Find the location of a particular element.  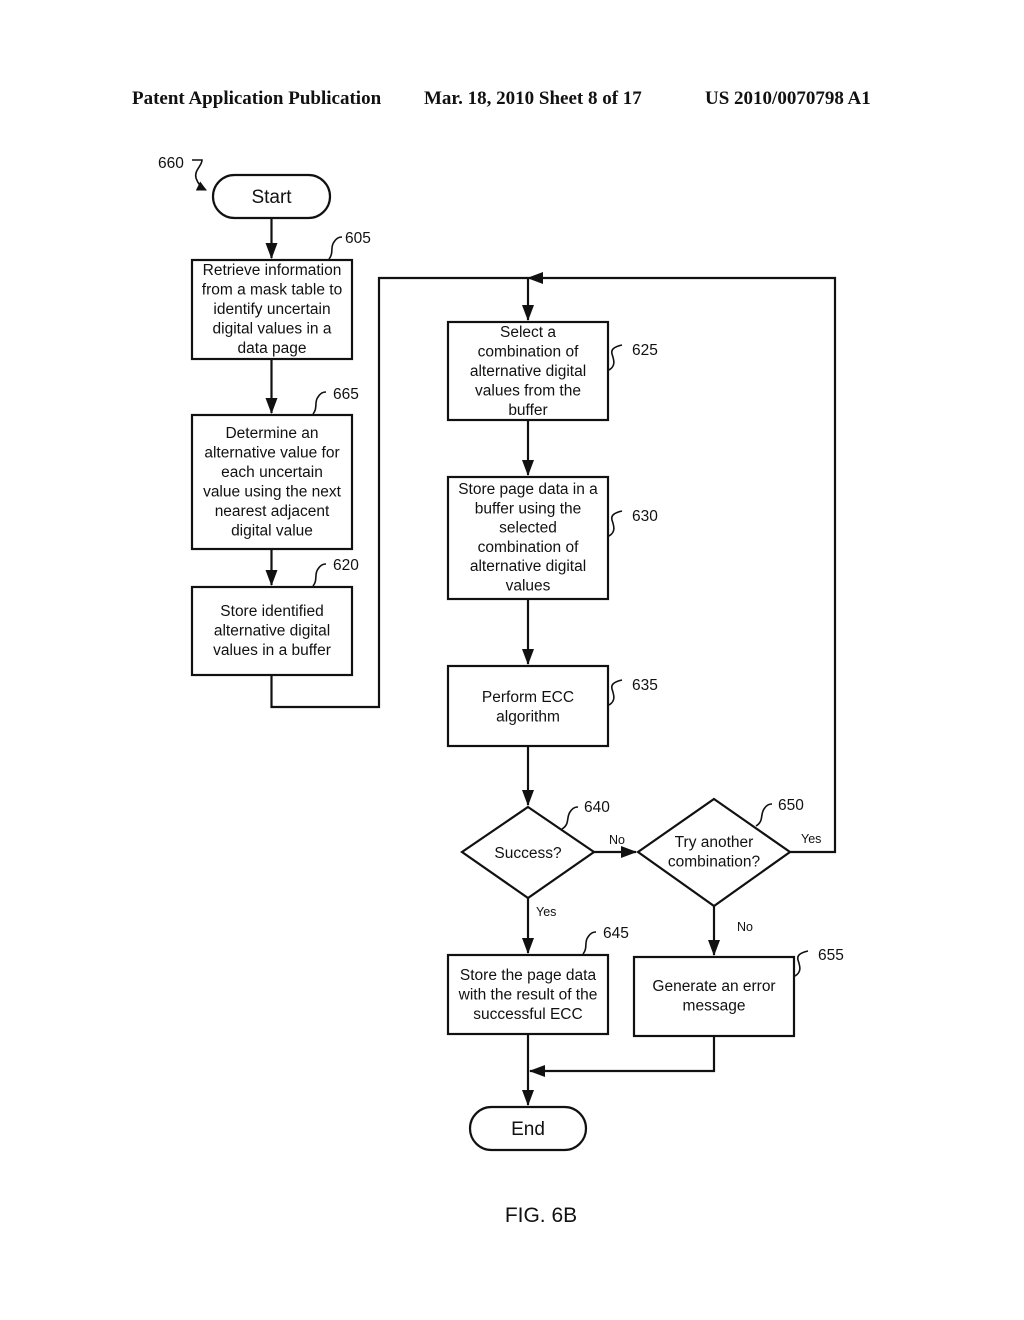

n620-text-line: alternative digital is located at coordinates (272, 631).